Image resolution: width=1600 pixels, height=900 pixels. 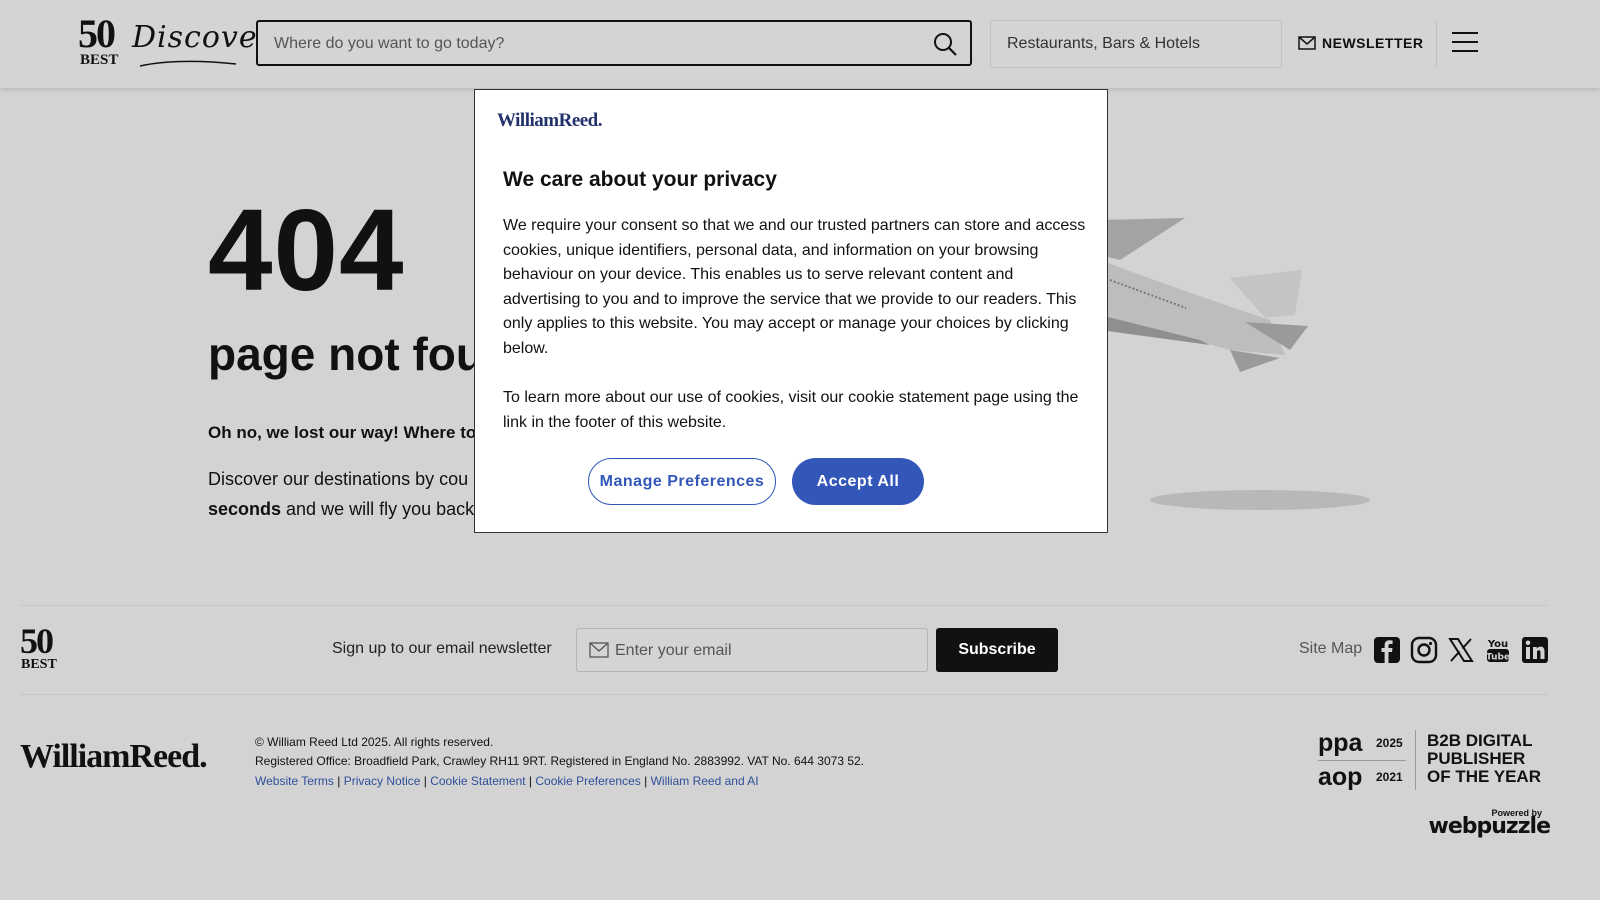 What do you see at coordinates (477, 781) in the screenshot?
I see `link-cookie-statement: Cookie Statement` at bounding box center [477, 781].